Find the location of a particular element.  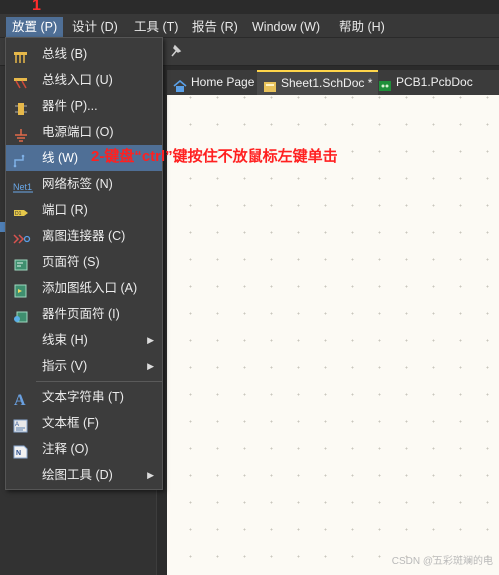

device-sheet-symbol-icon is located at coordinates (21, 315).